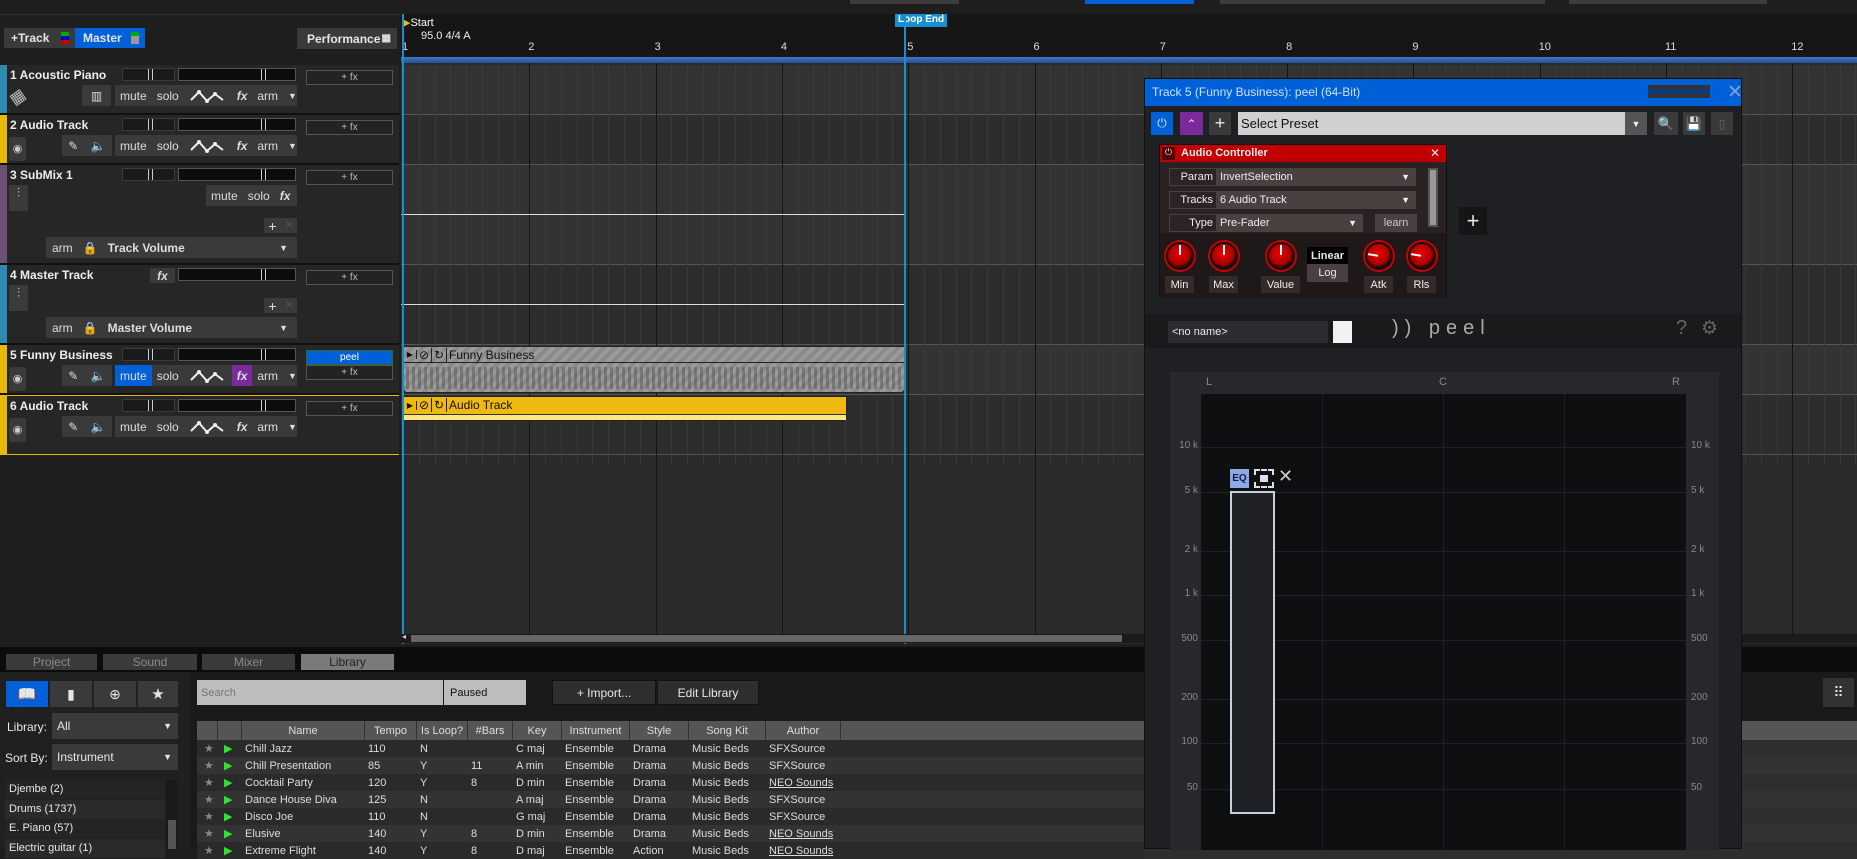 This screenshot has height=859, width=1857. I want to click on column-header: Is Loop?, so click(442, 730).